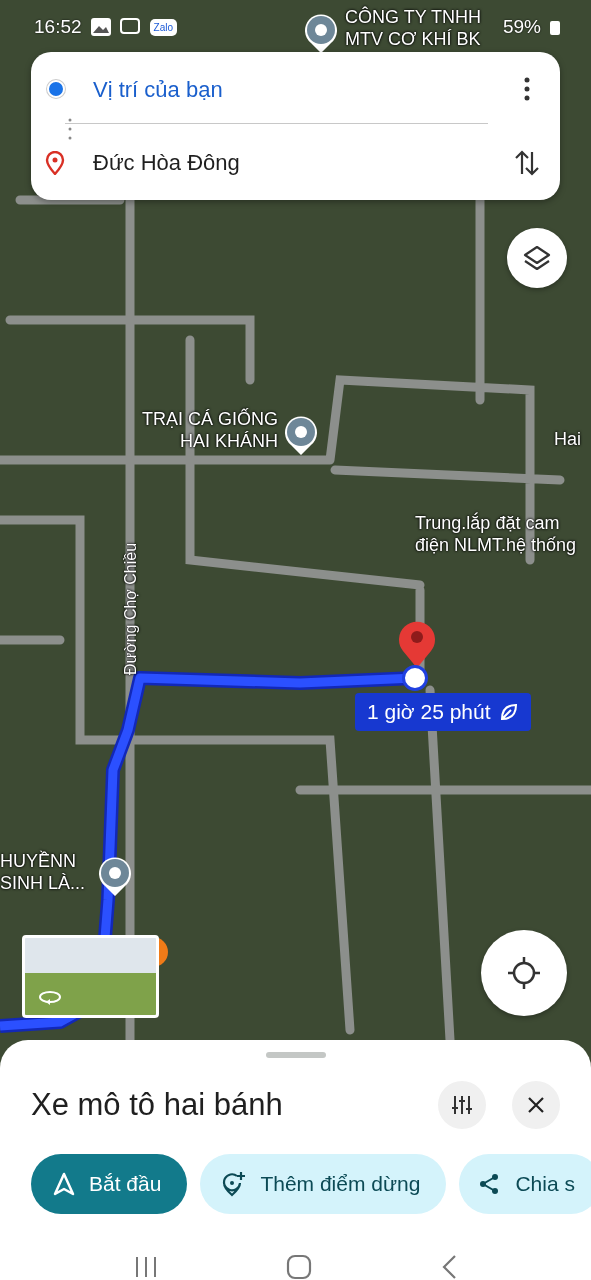 The width and height of the screenshot is (591, 1280). I want to click on close-icon, so click(536, 1104).